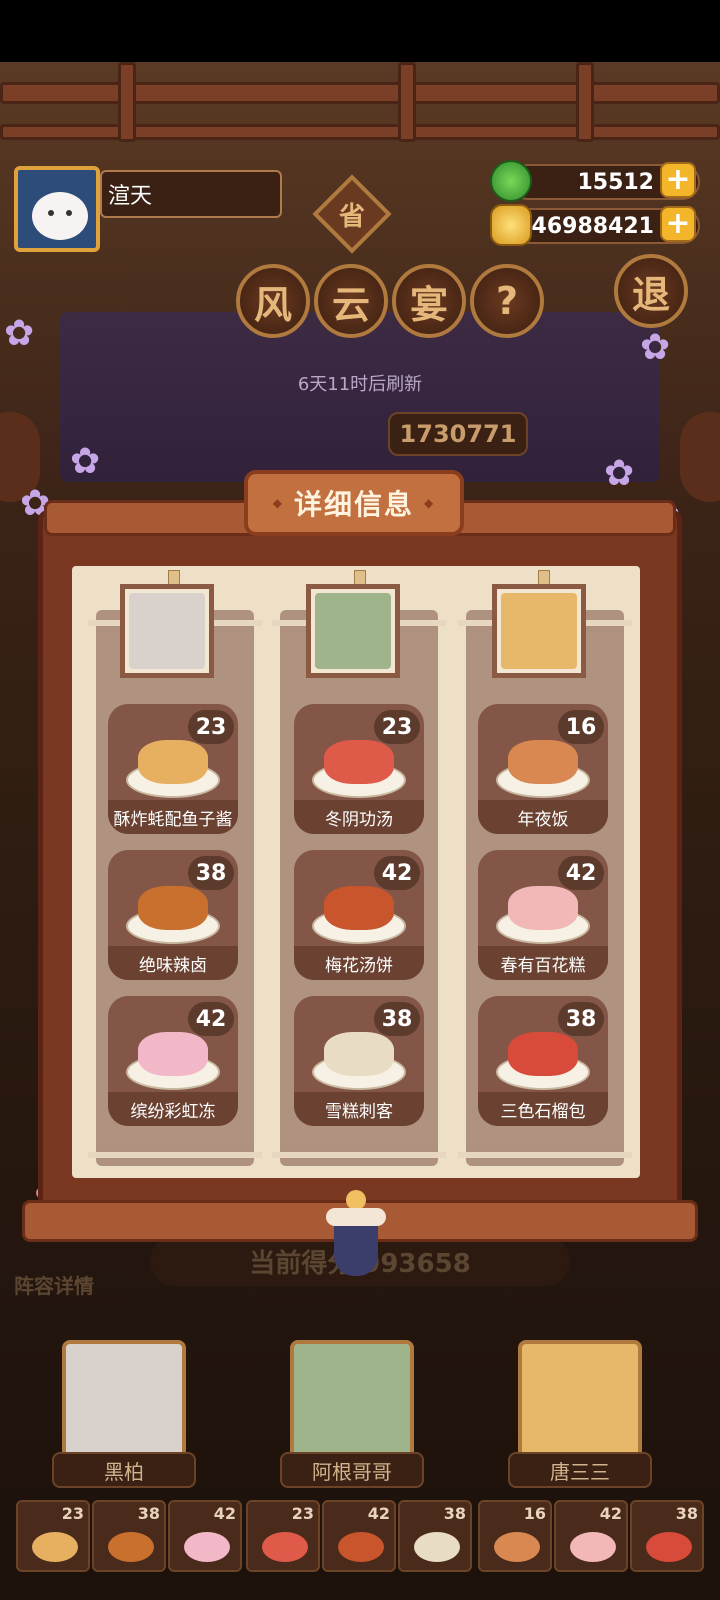  I want to click on modal-title-text: 详细信息, so click(353, 504).